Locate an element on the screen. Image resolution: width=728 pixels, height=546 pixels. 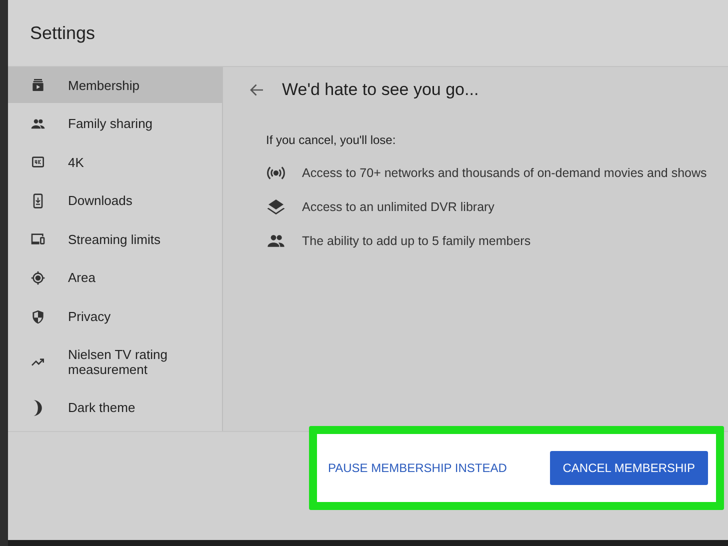
sidebar-item: Nielsen TV rating measurement is located at coordinates (115, 362).